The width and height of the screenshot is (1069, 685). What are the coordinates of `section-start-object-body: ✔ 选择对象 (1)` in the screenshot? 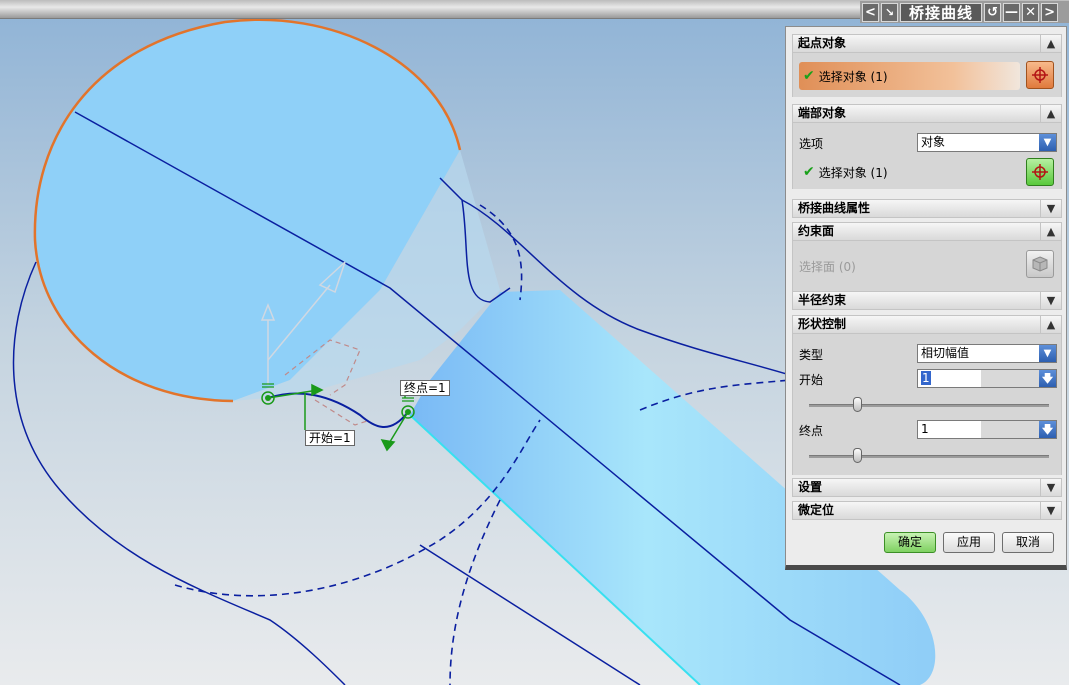 It's located at (927, 75).